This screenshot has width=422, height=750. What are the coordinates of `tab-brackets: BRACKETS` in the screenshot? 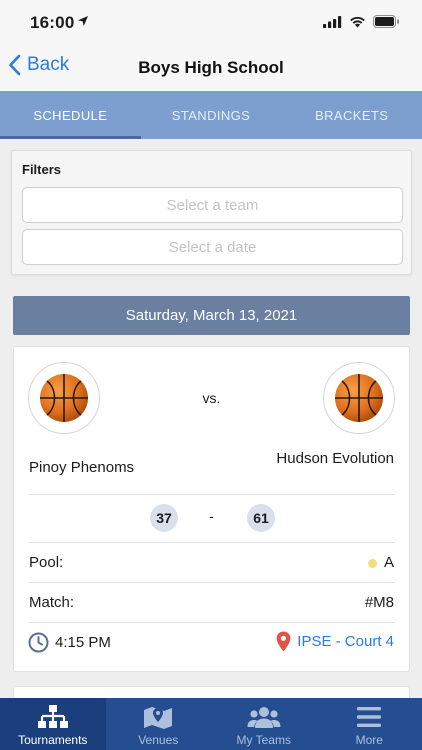 It's located at (351, 115).